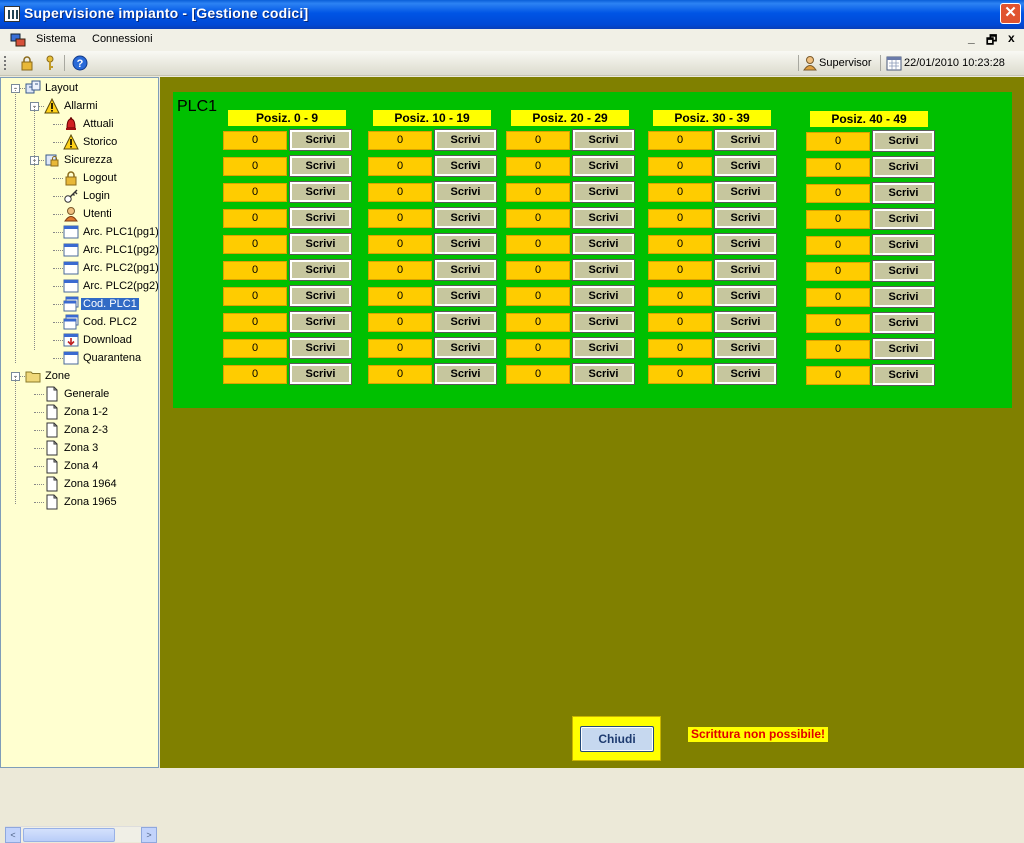  Describe the element at coordinates (149, 835) in the screenshot. I see `scroll-right-button: >` at that location.